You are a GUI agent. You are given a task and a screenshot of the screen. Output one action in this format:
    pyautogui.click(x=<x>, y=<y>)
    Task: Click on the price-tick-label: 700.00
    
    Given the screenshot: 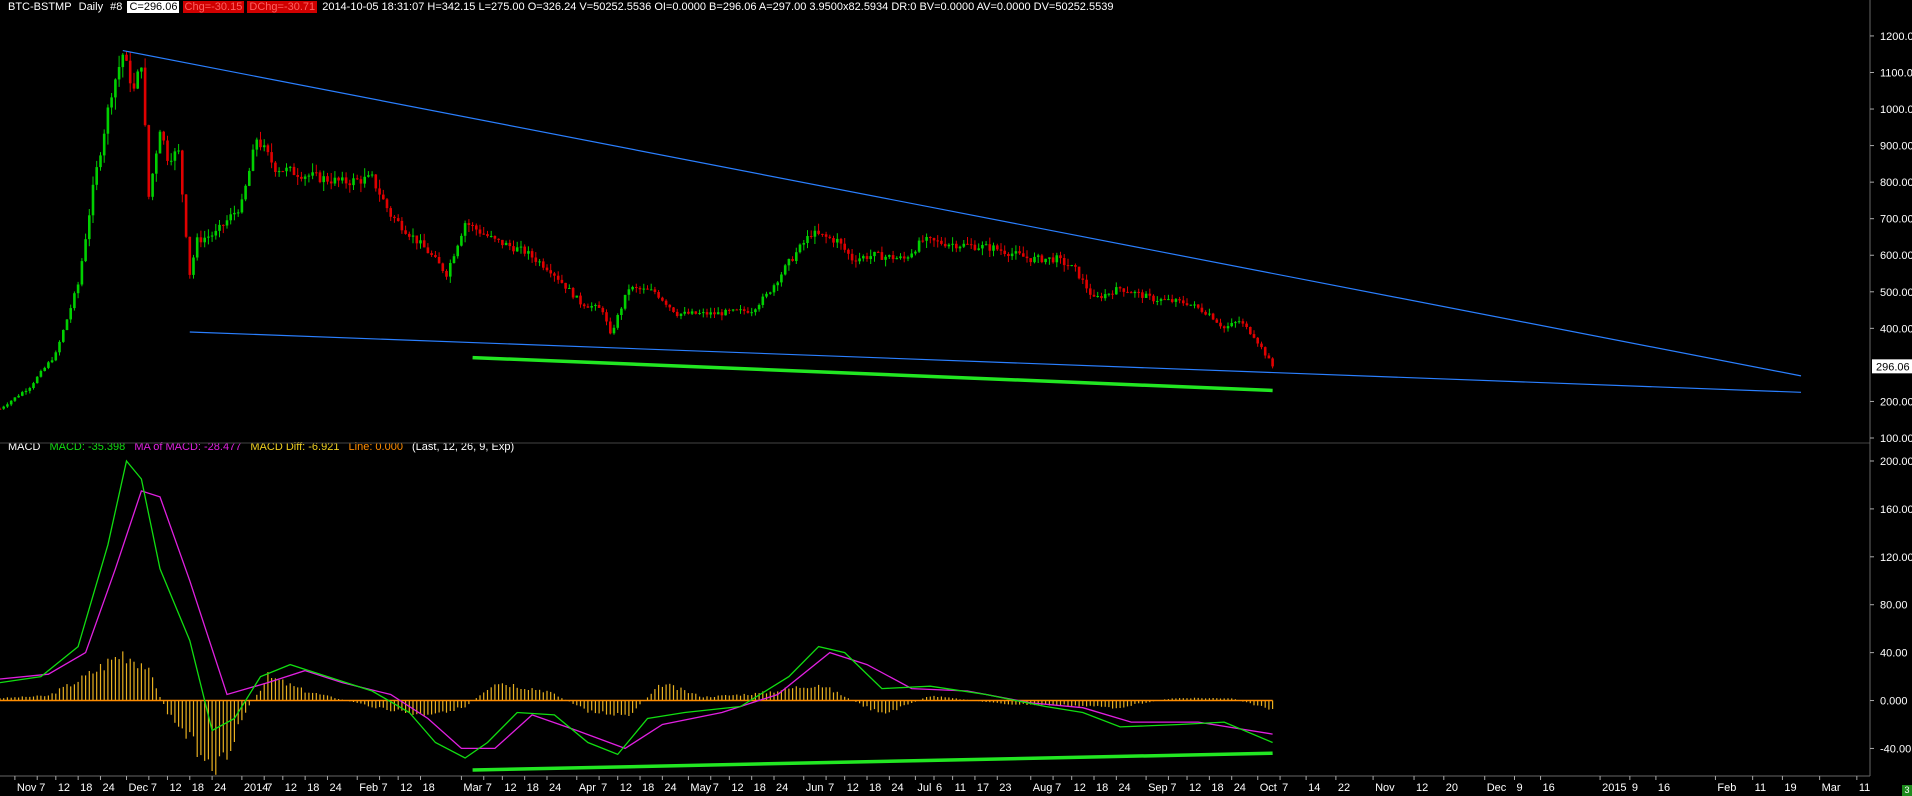 What is the action you would take?
    pyautogui.click(x=1896, y=220)
    